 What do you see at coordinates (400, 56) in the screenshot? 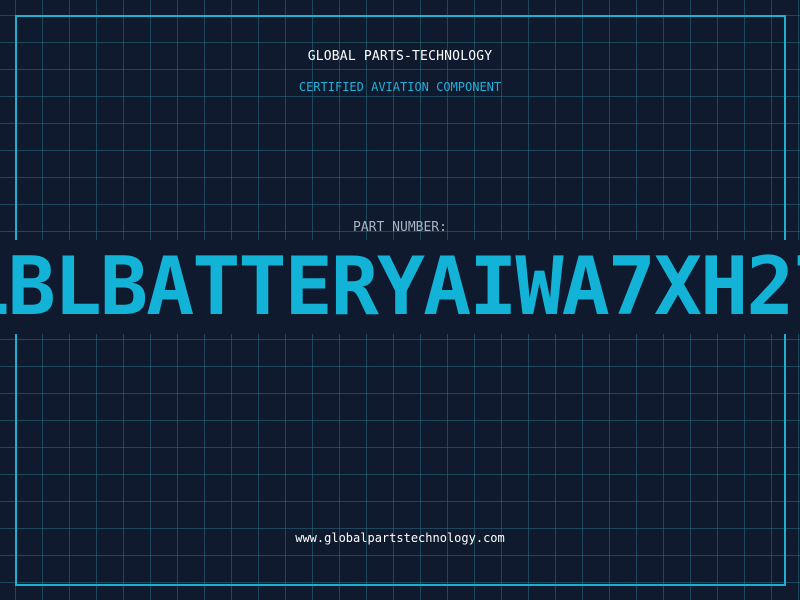
I see `company-name: GLOBAL PARTS-TECHNOLOGY` at bounding box center [400, 56].